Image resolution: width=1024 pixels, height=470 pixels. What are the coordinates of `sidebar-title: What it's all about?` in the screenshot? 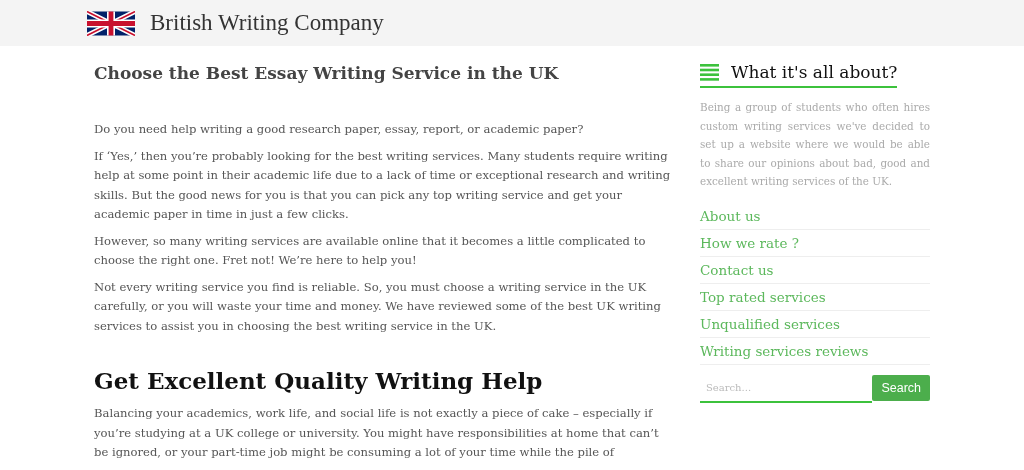 It's located at (814, 72).